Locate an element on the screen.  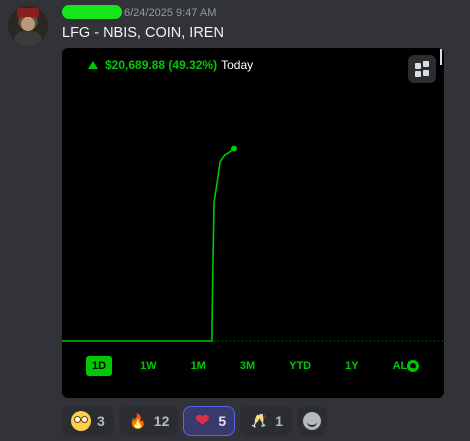
reaction-fire: 🔥 12 is located at coordinates (148, 421).